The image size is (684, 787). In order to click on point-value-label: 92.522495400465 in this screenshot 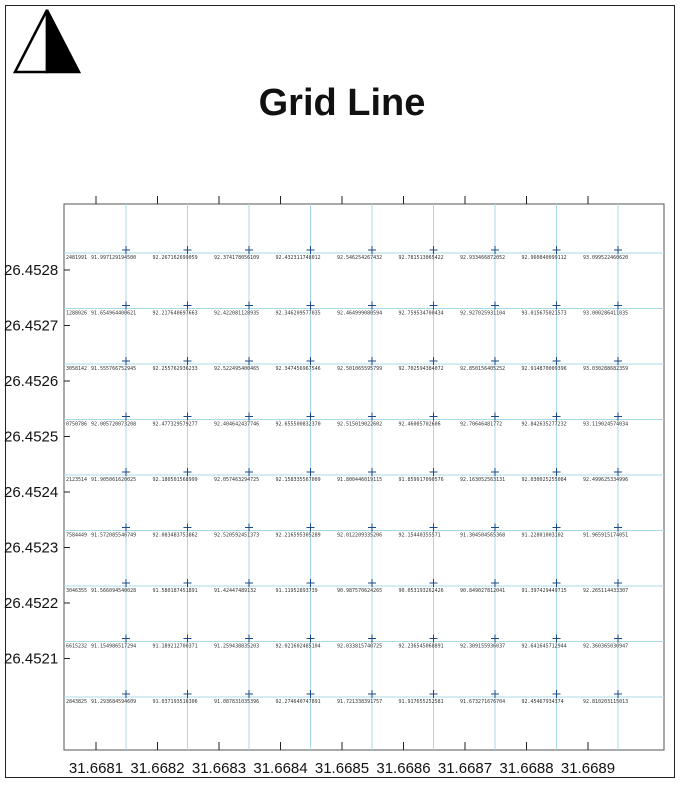, I will do `click(236, 369)`.